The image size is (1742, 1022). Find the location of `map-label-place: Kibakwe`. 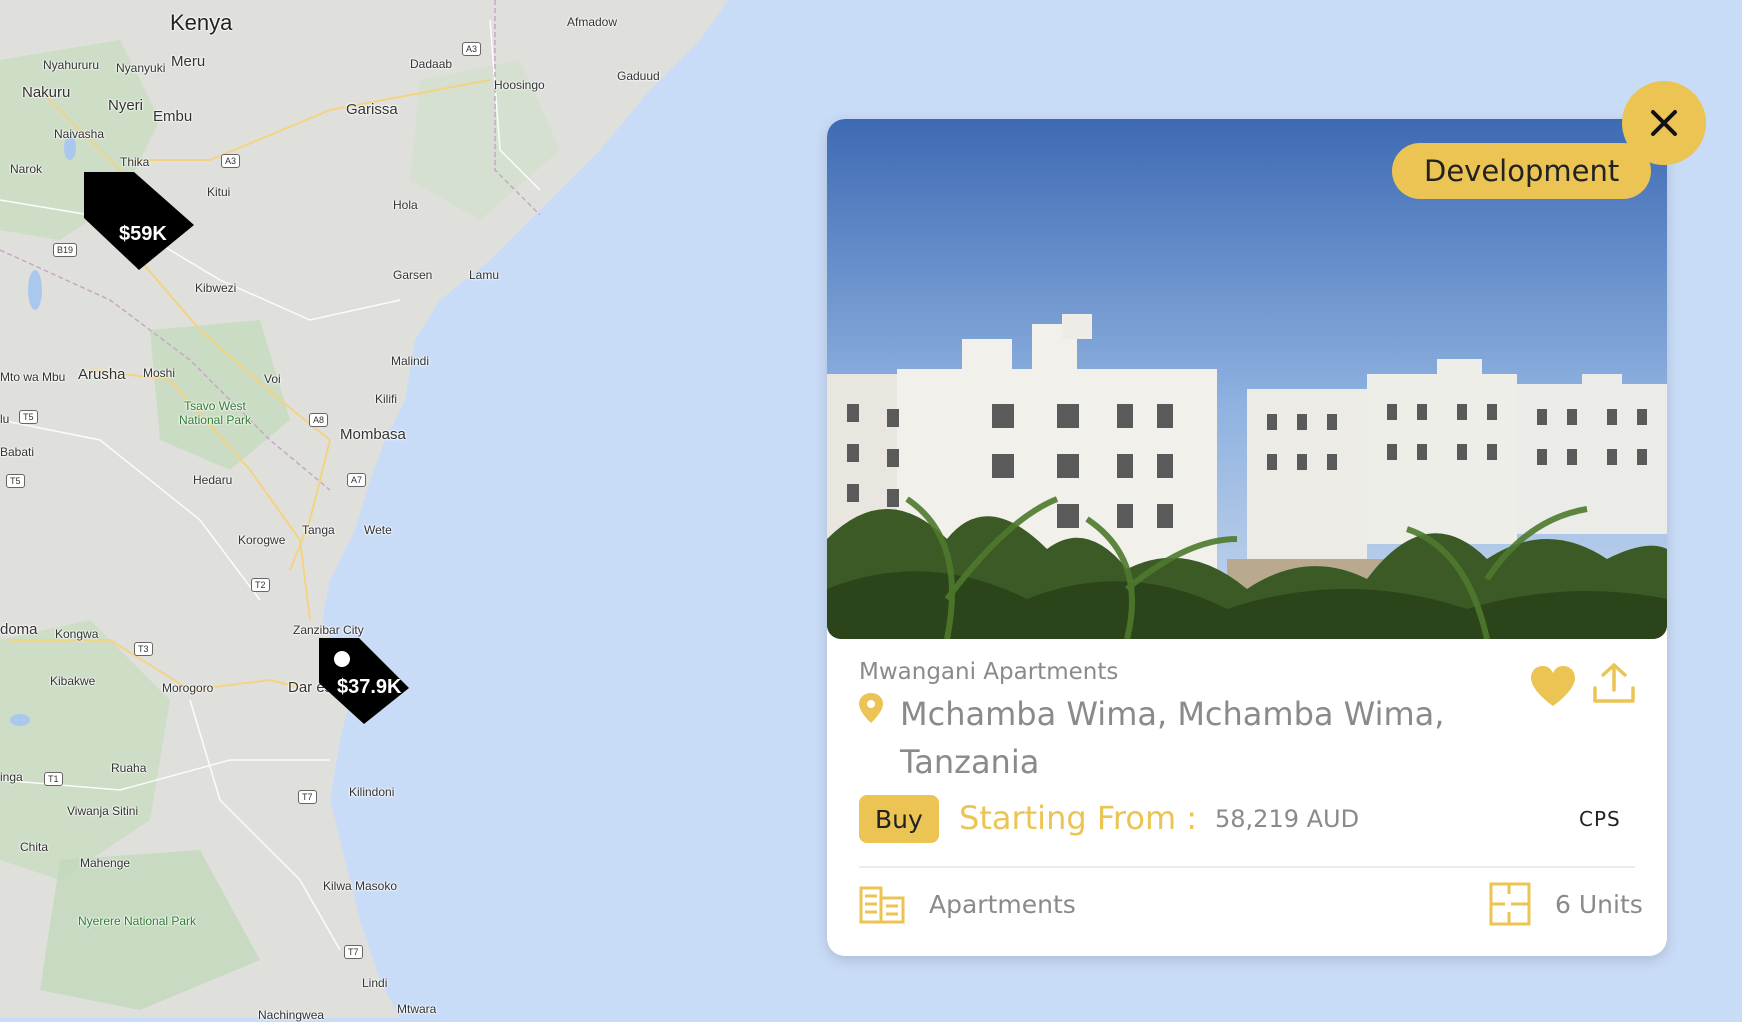

map-label-place: Kibakwe is located at coordinates (73, 681).